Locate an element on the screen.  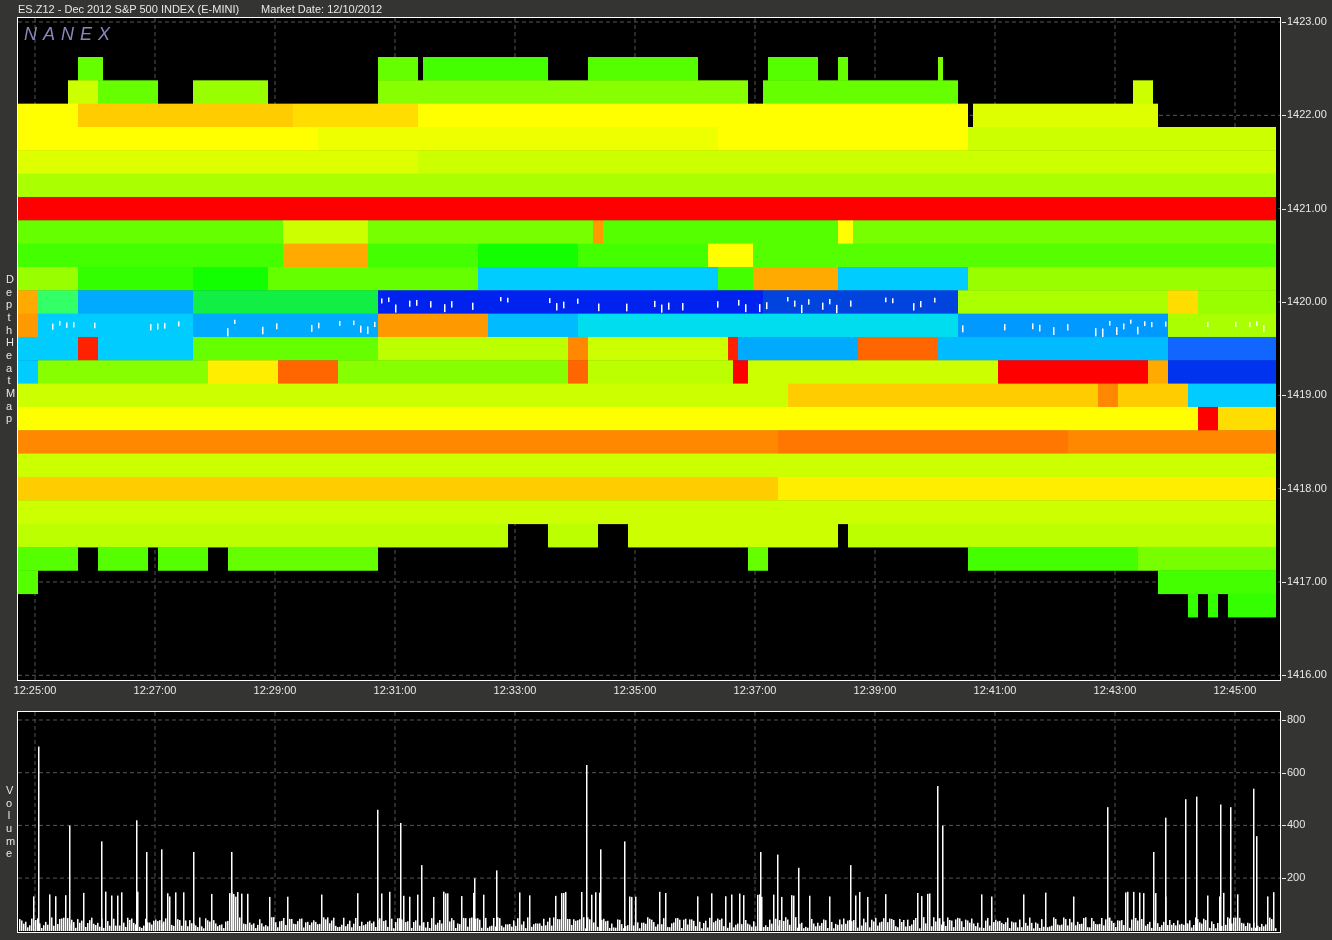
axis-label: Volume is located at coordinates (9, 822).